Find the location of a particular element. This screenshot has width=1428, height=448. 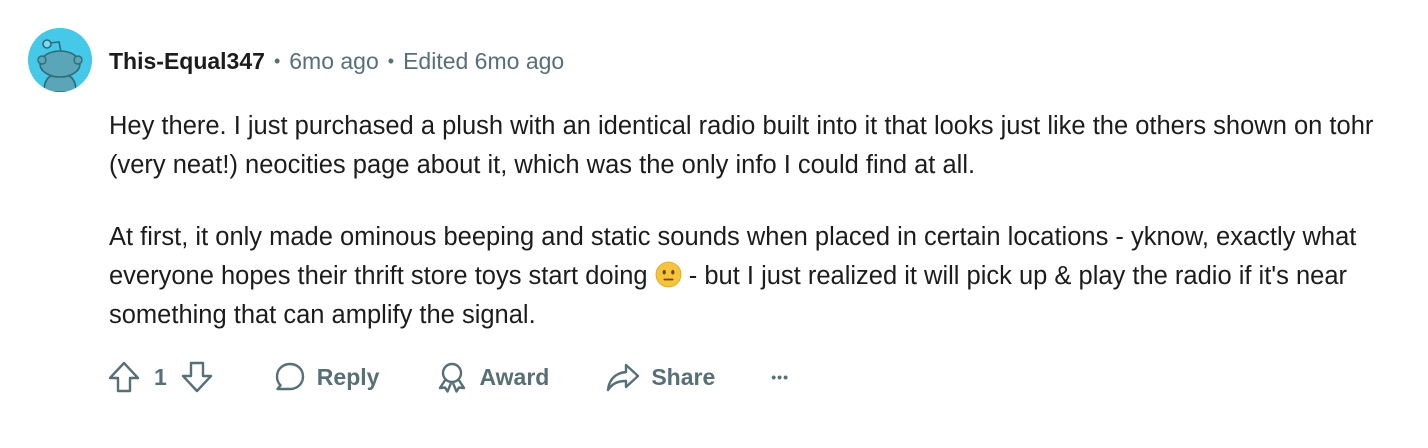

award-label: Award is located at coordinates (514, 376).